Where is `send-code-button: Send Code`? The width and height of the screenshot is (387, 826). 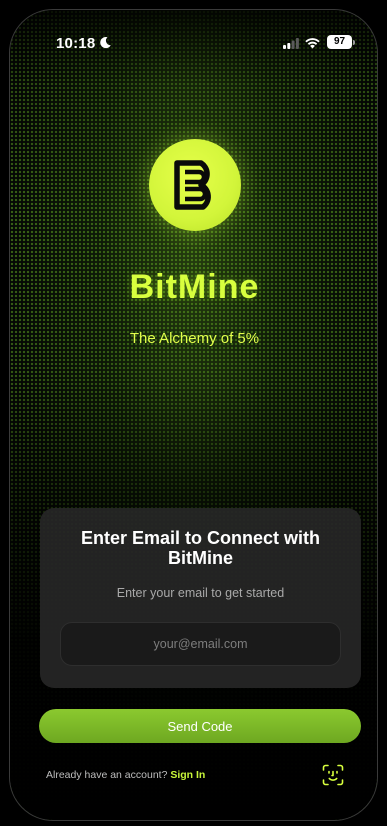
send-code-button: Send Code is located at coordinates (200, 726).